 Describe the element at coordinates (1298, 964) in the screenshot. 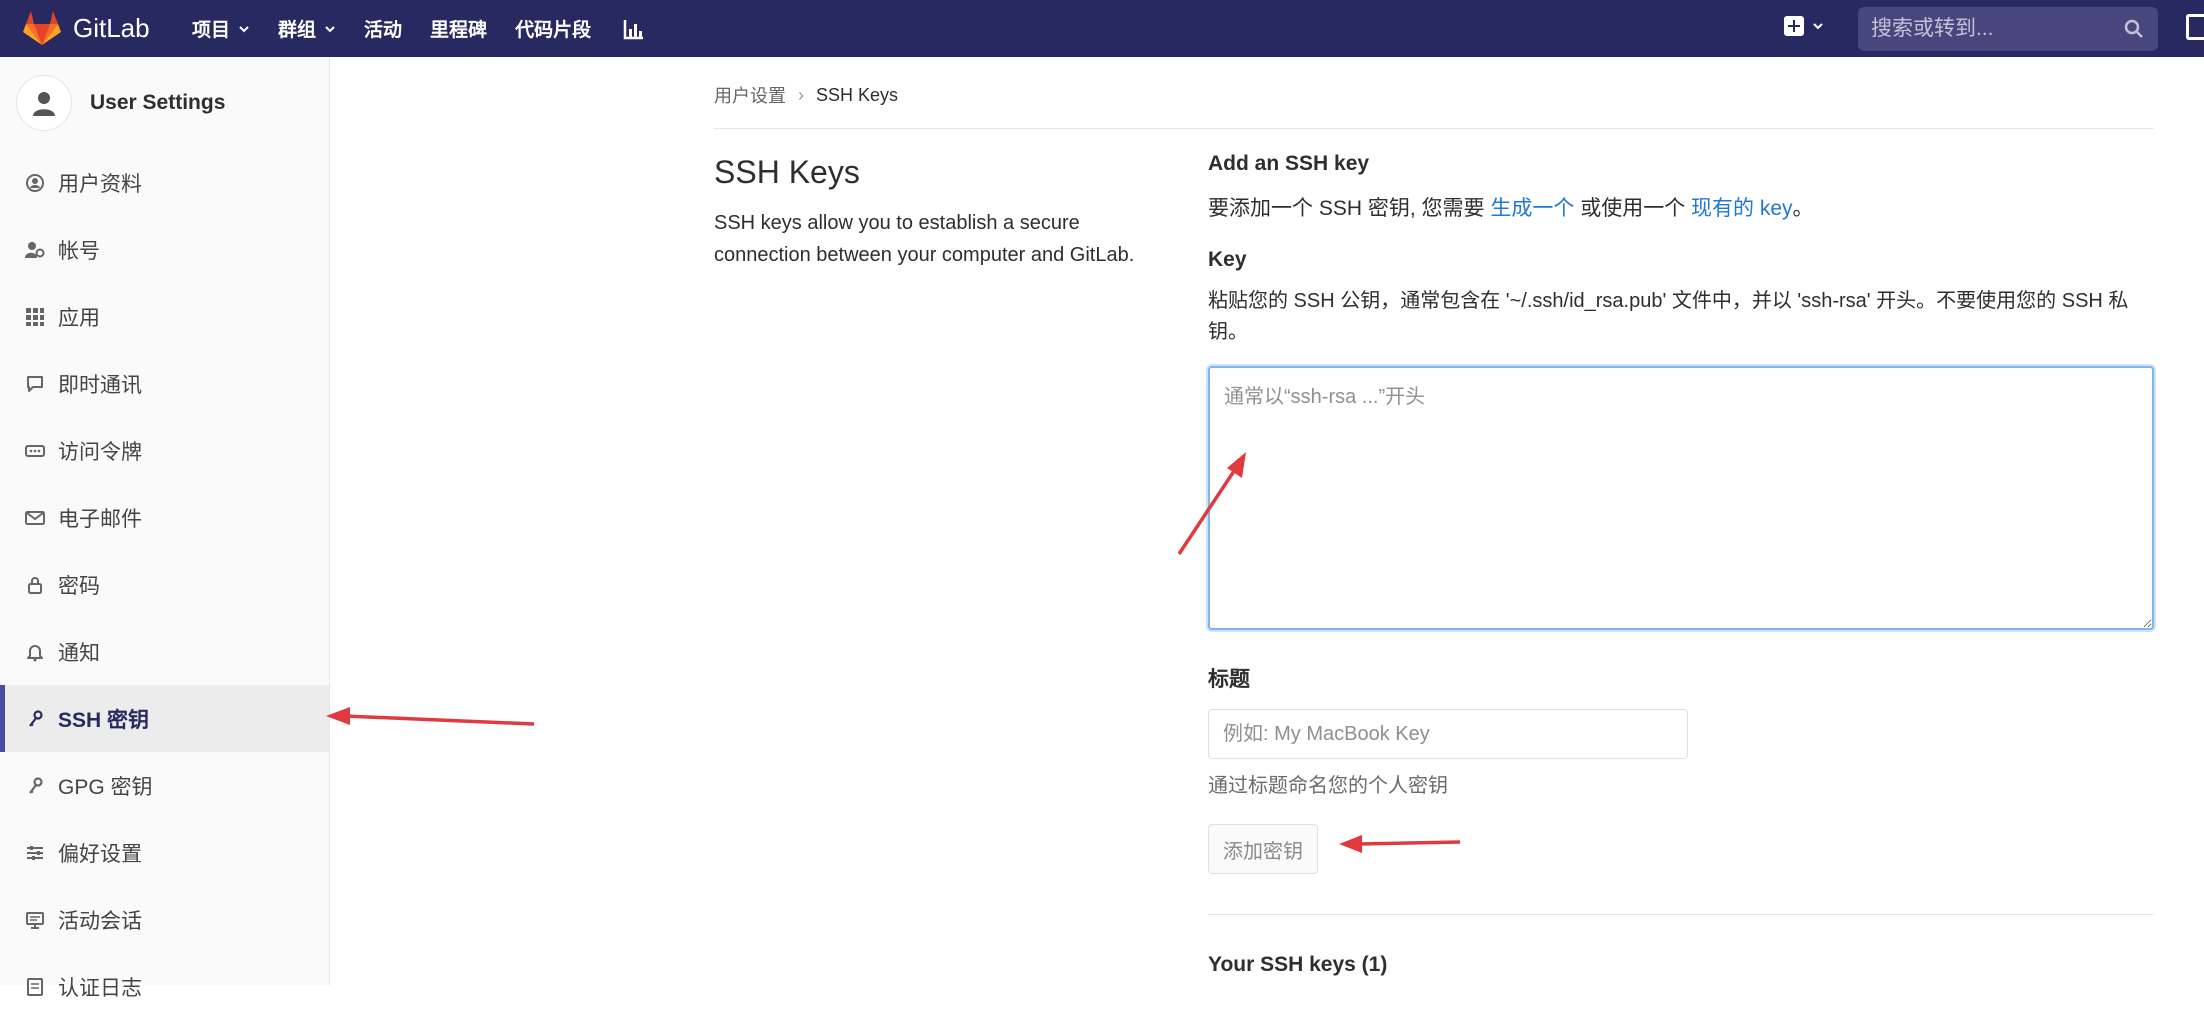

I see `your-keys-heading: Your SSH keys (1)` at that location.